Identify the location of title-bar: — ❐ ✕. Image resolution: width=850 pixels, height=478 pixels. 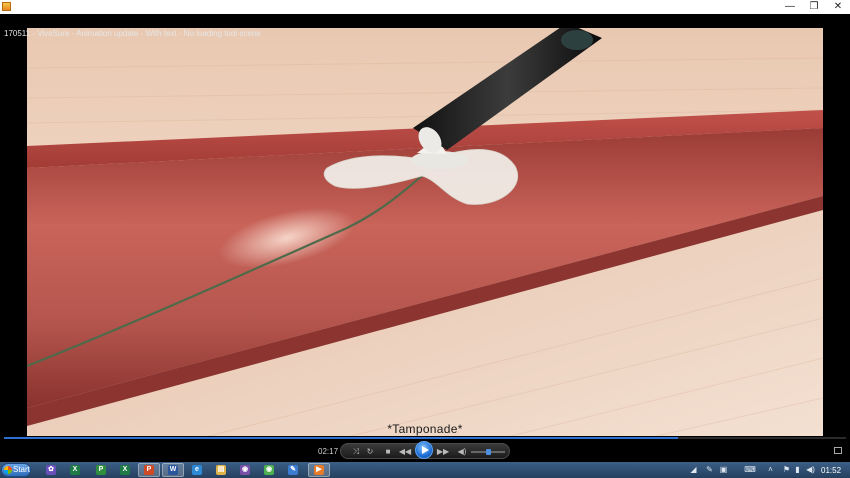
(425, 7).